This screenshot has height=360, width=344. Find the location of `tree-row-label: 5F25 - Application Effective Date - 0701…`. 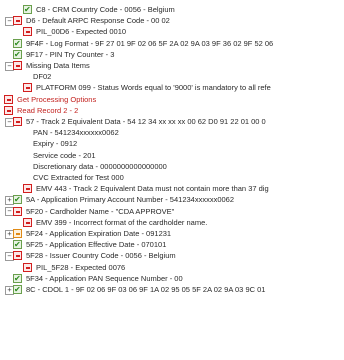

tree-row-label: 5F25 - Application Effective Date - 0701… is located at coordinates (96, 245).